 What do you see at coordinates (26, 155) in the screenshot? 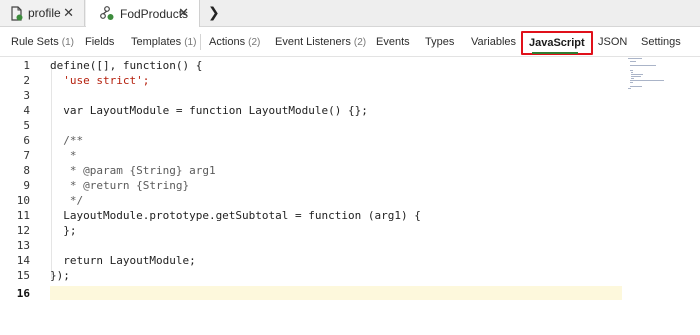
I see `line-number: 7` at bounding box center [26, 155].